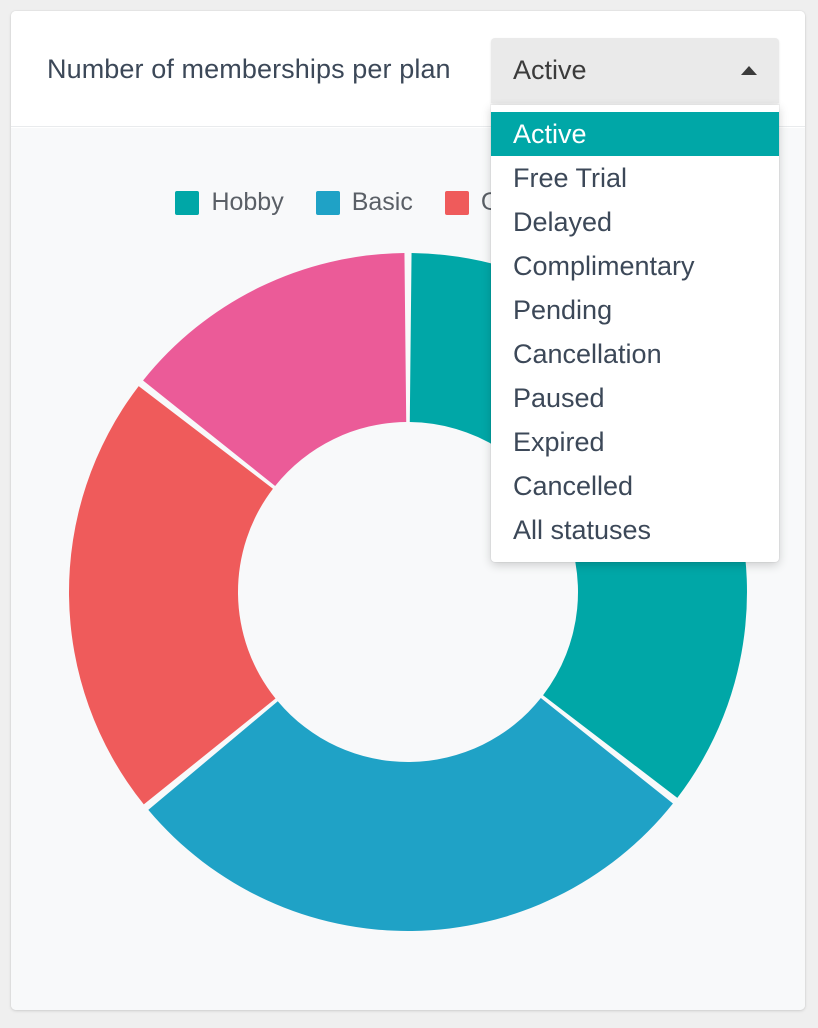 This screenshot has height=1028, width=818. I want to click on legend-item: Hobby, so click(229, 202).